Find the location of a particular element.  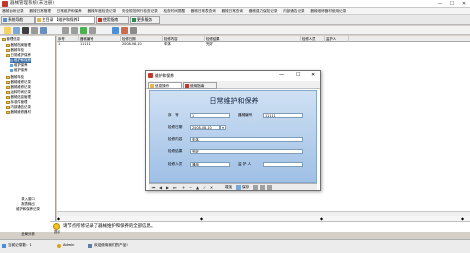

dialog-minimize-button: — is located at coordinates (281, 75).